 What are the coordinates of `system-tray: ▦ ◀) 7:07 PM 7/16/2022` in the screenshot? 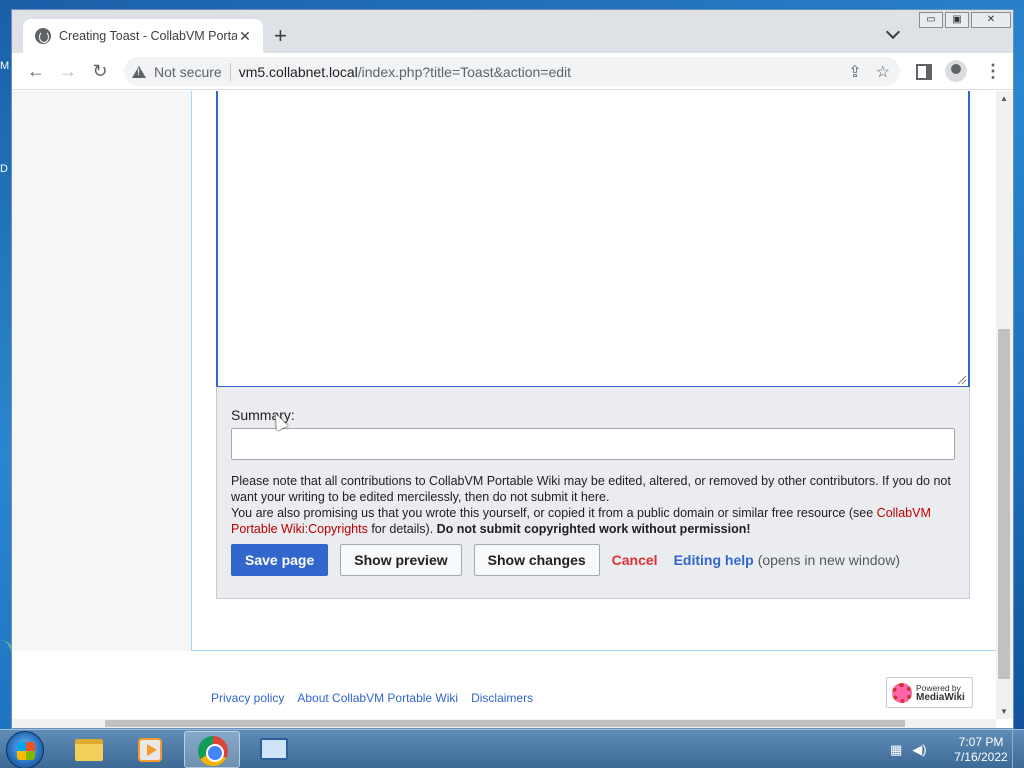 It's located at (954, 749).